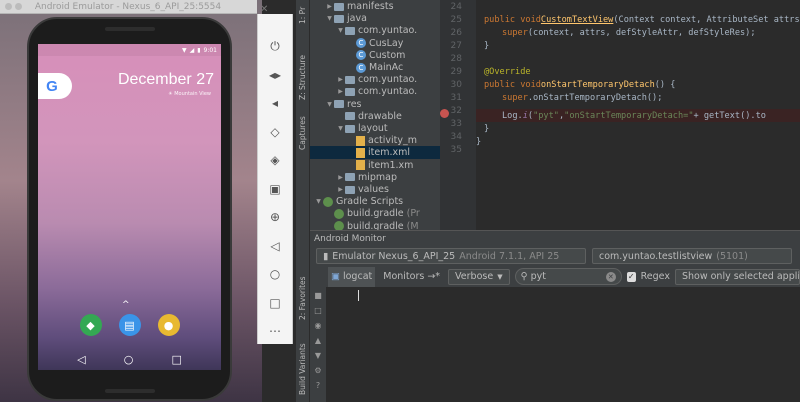  I want to click on tab-monitors: Monitors →*, so click(411, 277).